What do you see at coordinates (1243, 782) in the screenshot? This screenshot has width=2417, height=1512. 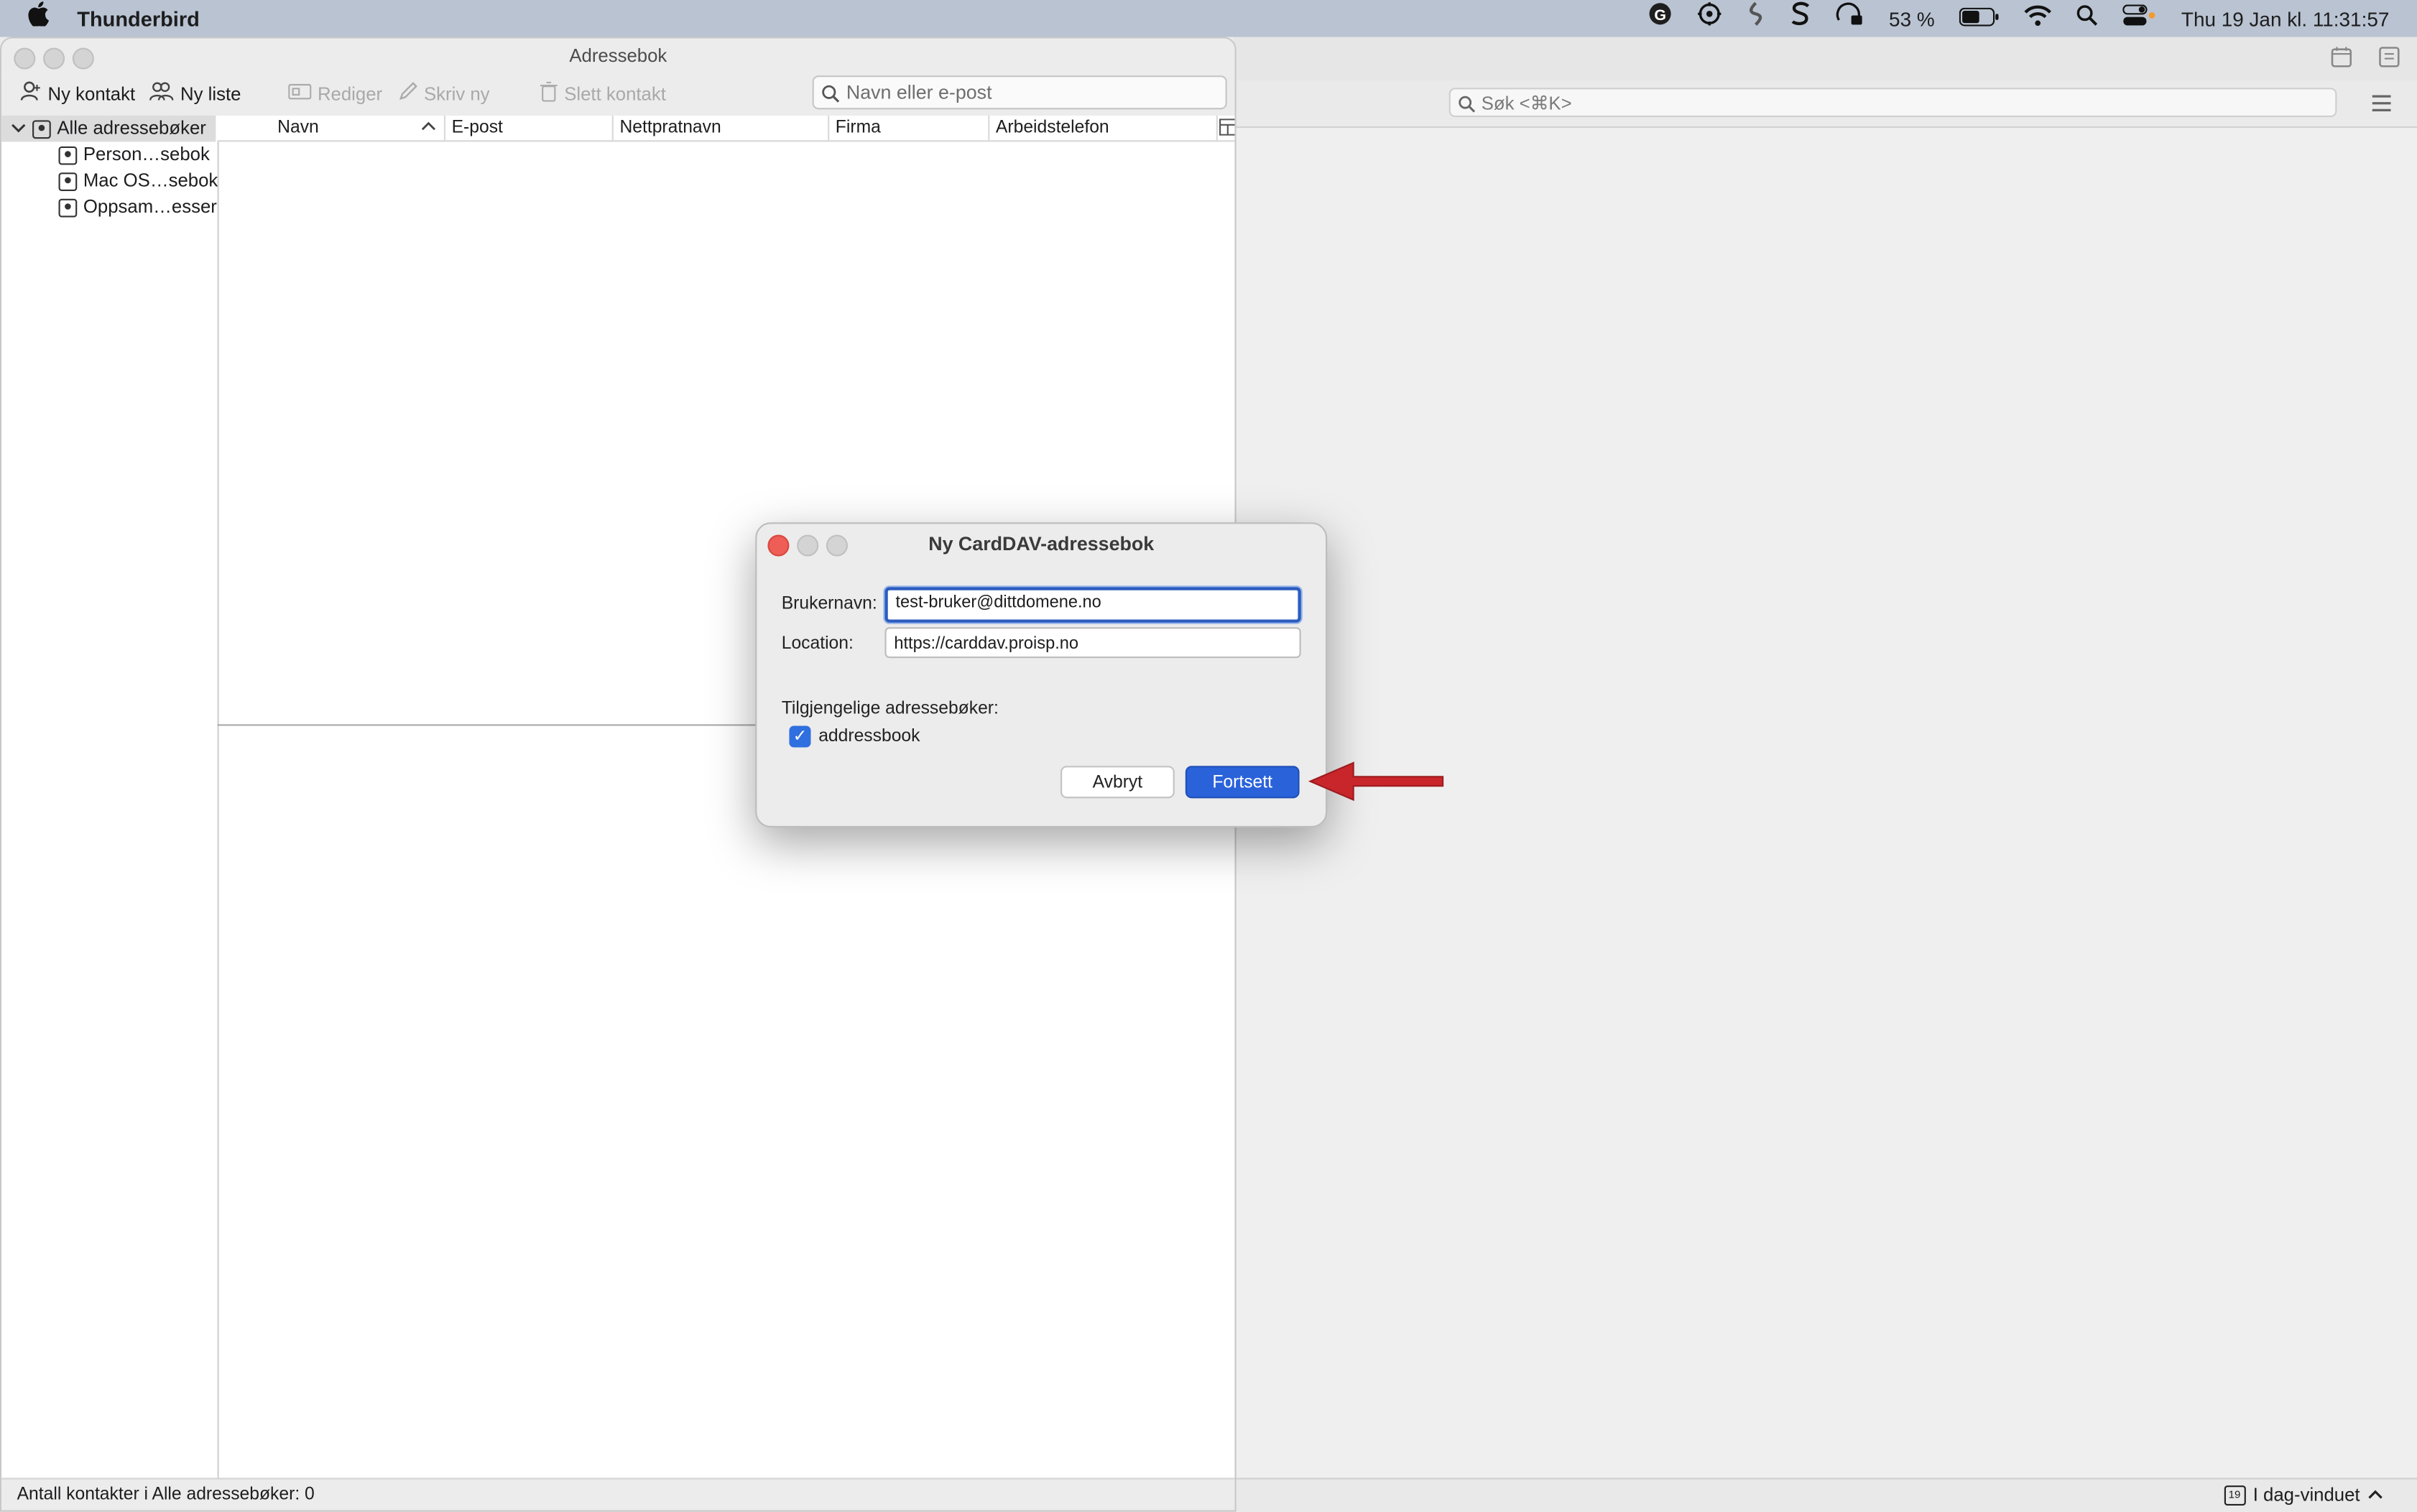 I see `continue-button: Fortsett` at bounding box center [1243, 782].